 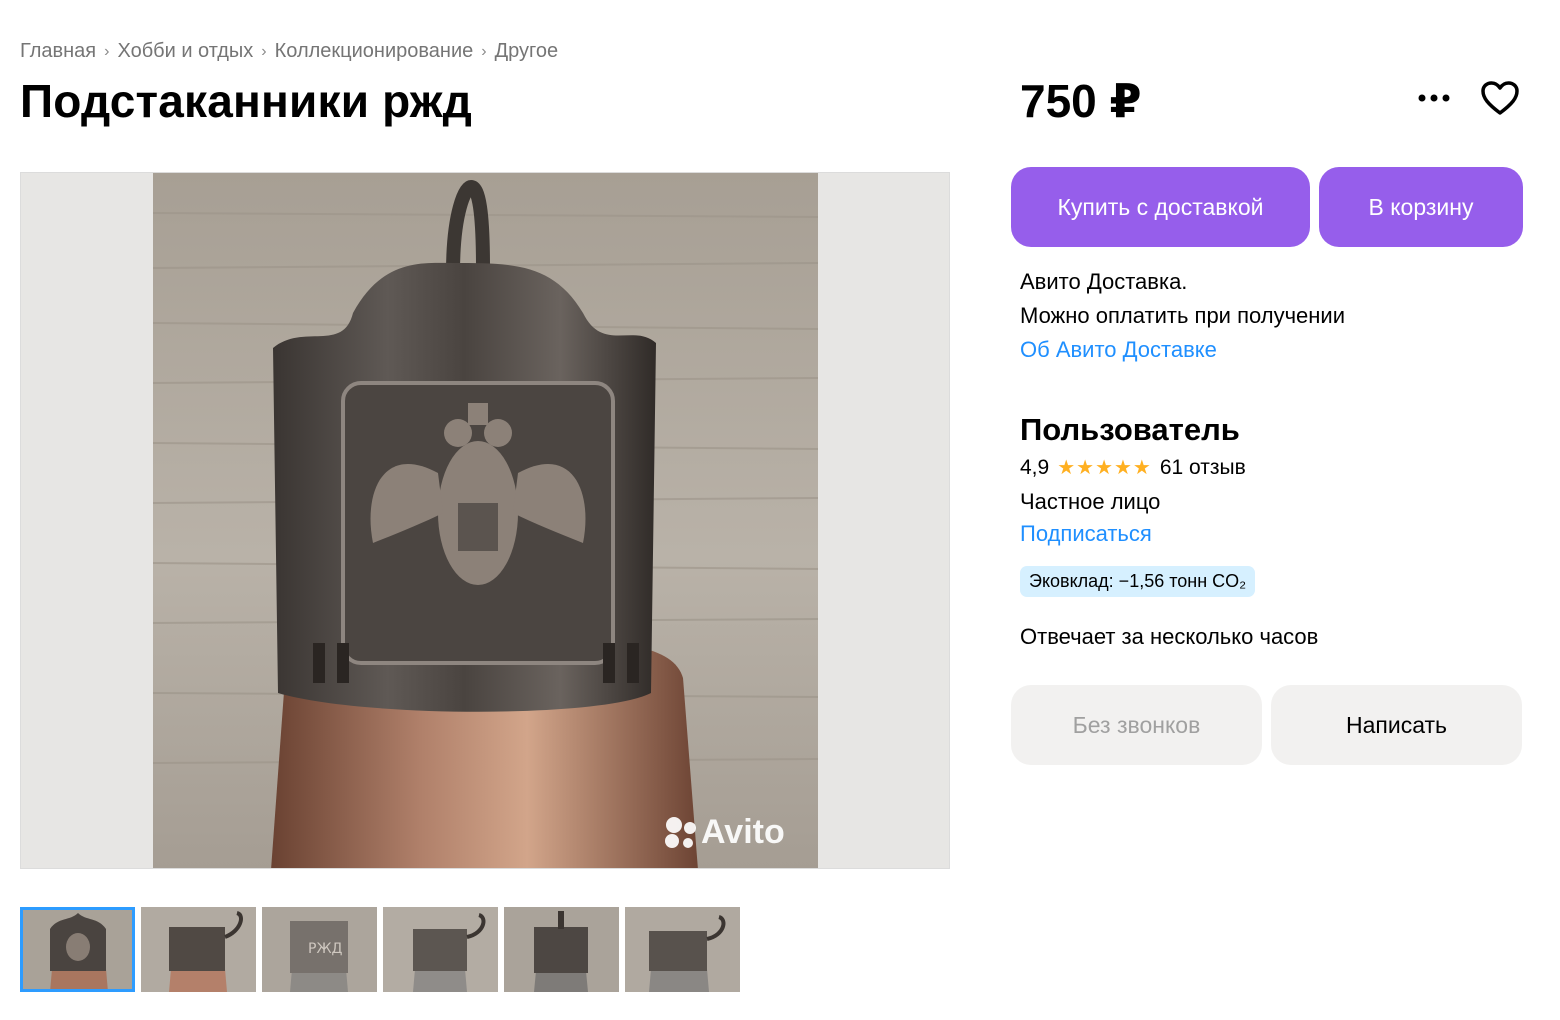 I want to click on heart-icon, so click(x=1500, y=98).